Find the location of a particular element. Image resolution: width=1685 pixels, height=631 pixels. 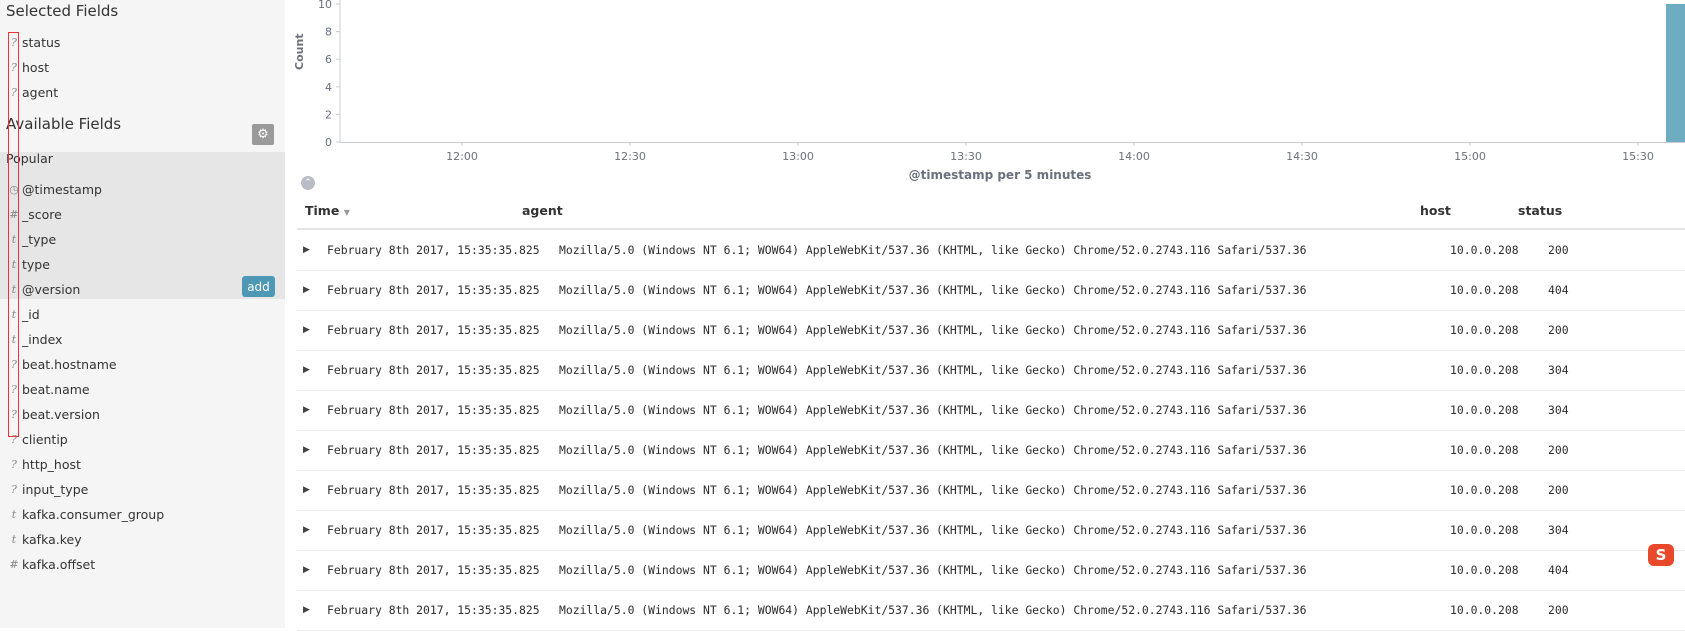

field-name: _id is located at coordinates (31, 314).